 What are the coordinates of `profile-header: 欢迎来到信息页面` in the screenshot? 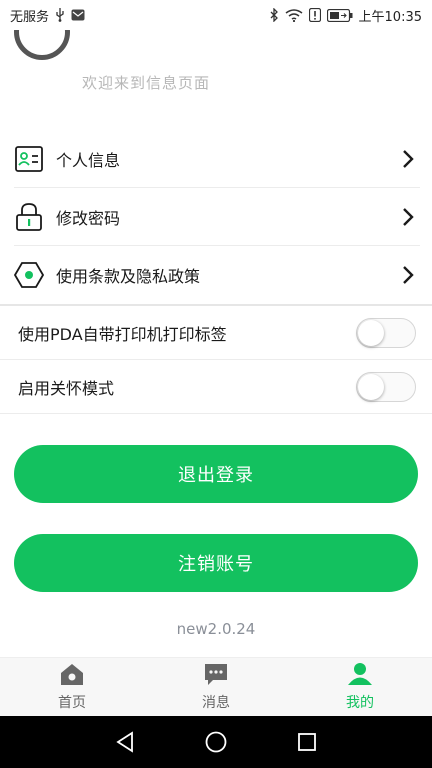 It's located at (216, 75).